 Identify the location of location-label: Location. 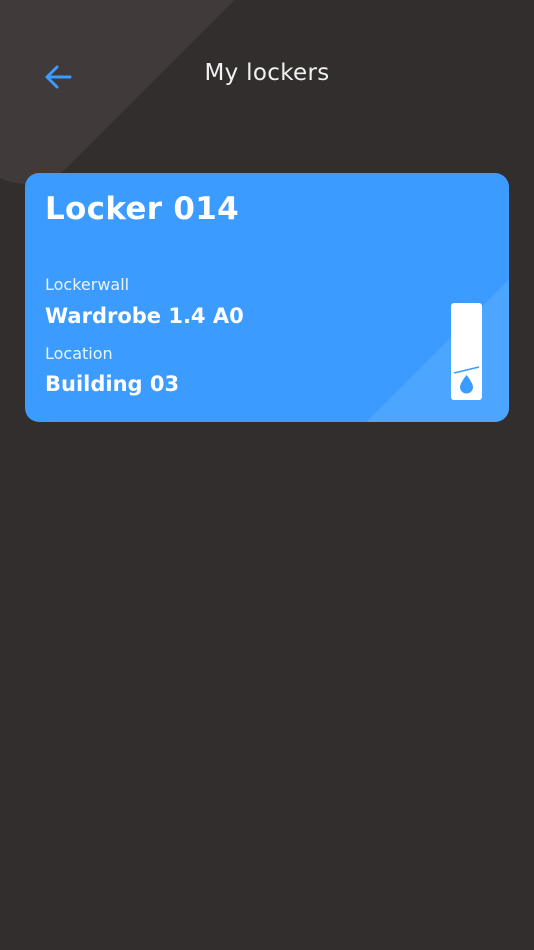
(79, 353).